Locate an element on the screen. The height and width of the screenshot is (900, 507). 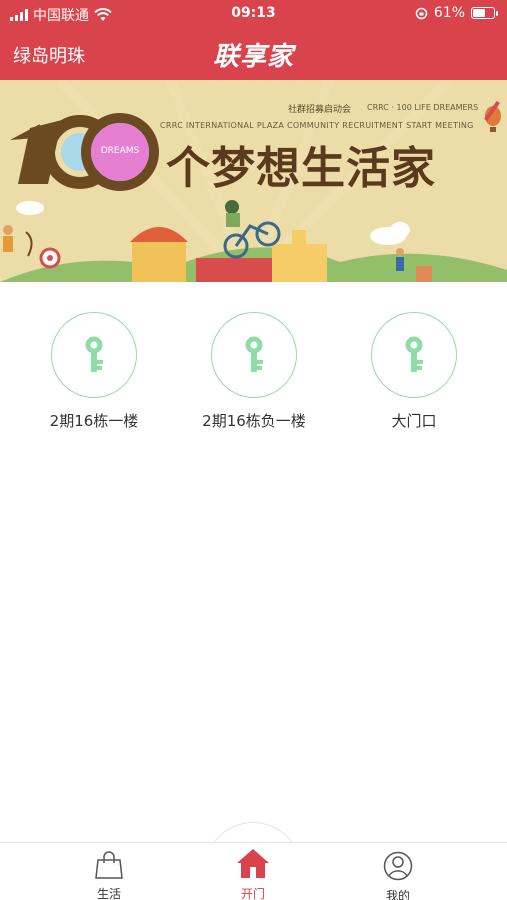
bottom-tab-bar: 生活 开门 我的 is located at coordinates (253, 871).